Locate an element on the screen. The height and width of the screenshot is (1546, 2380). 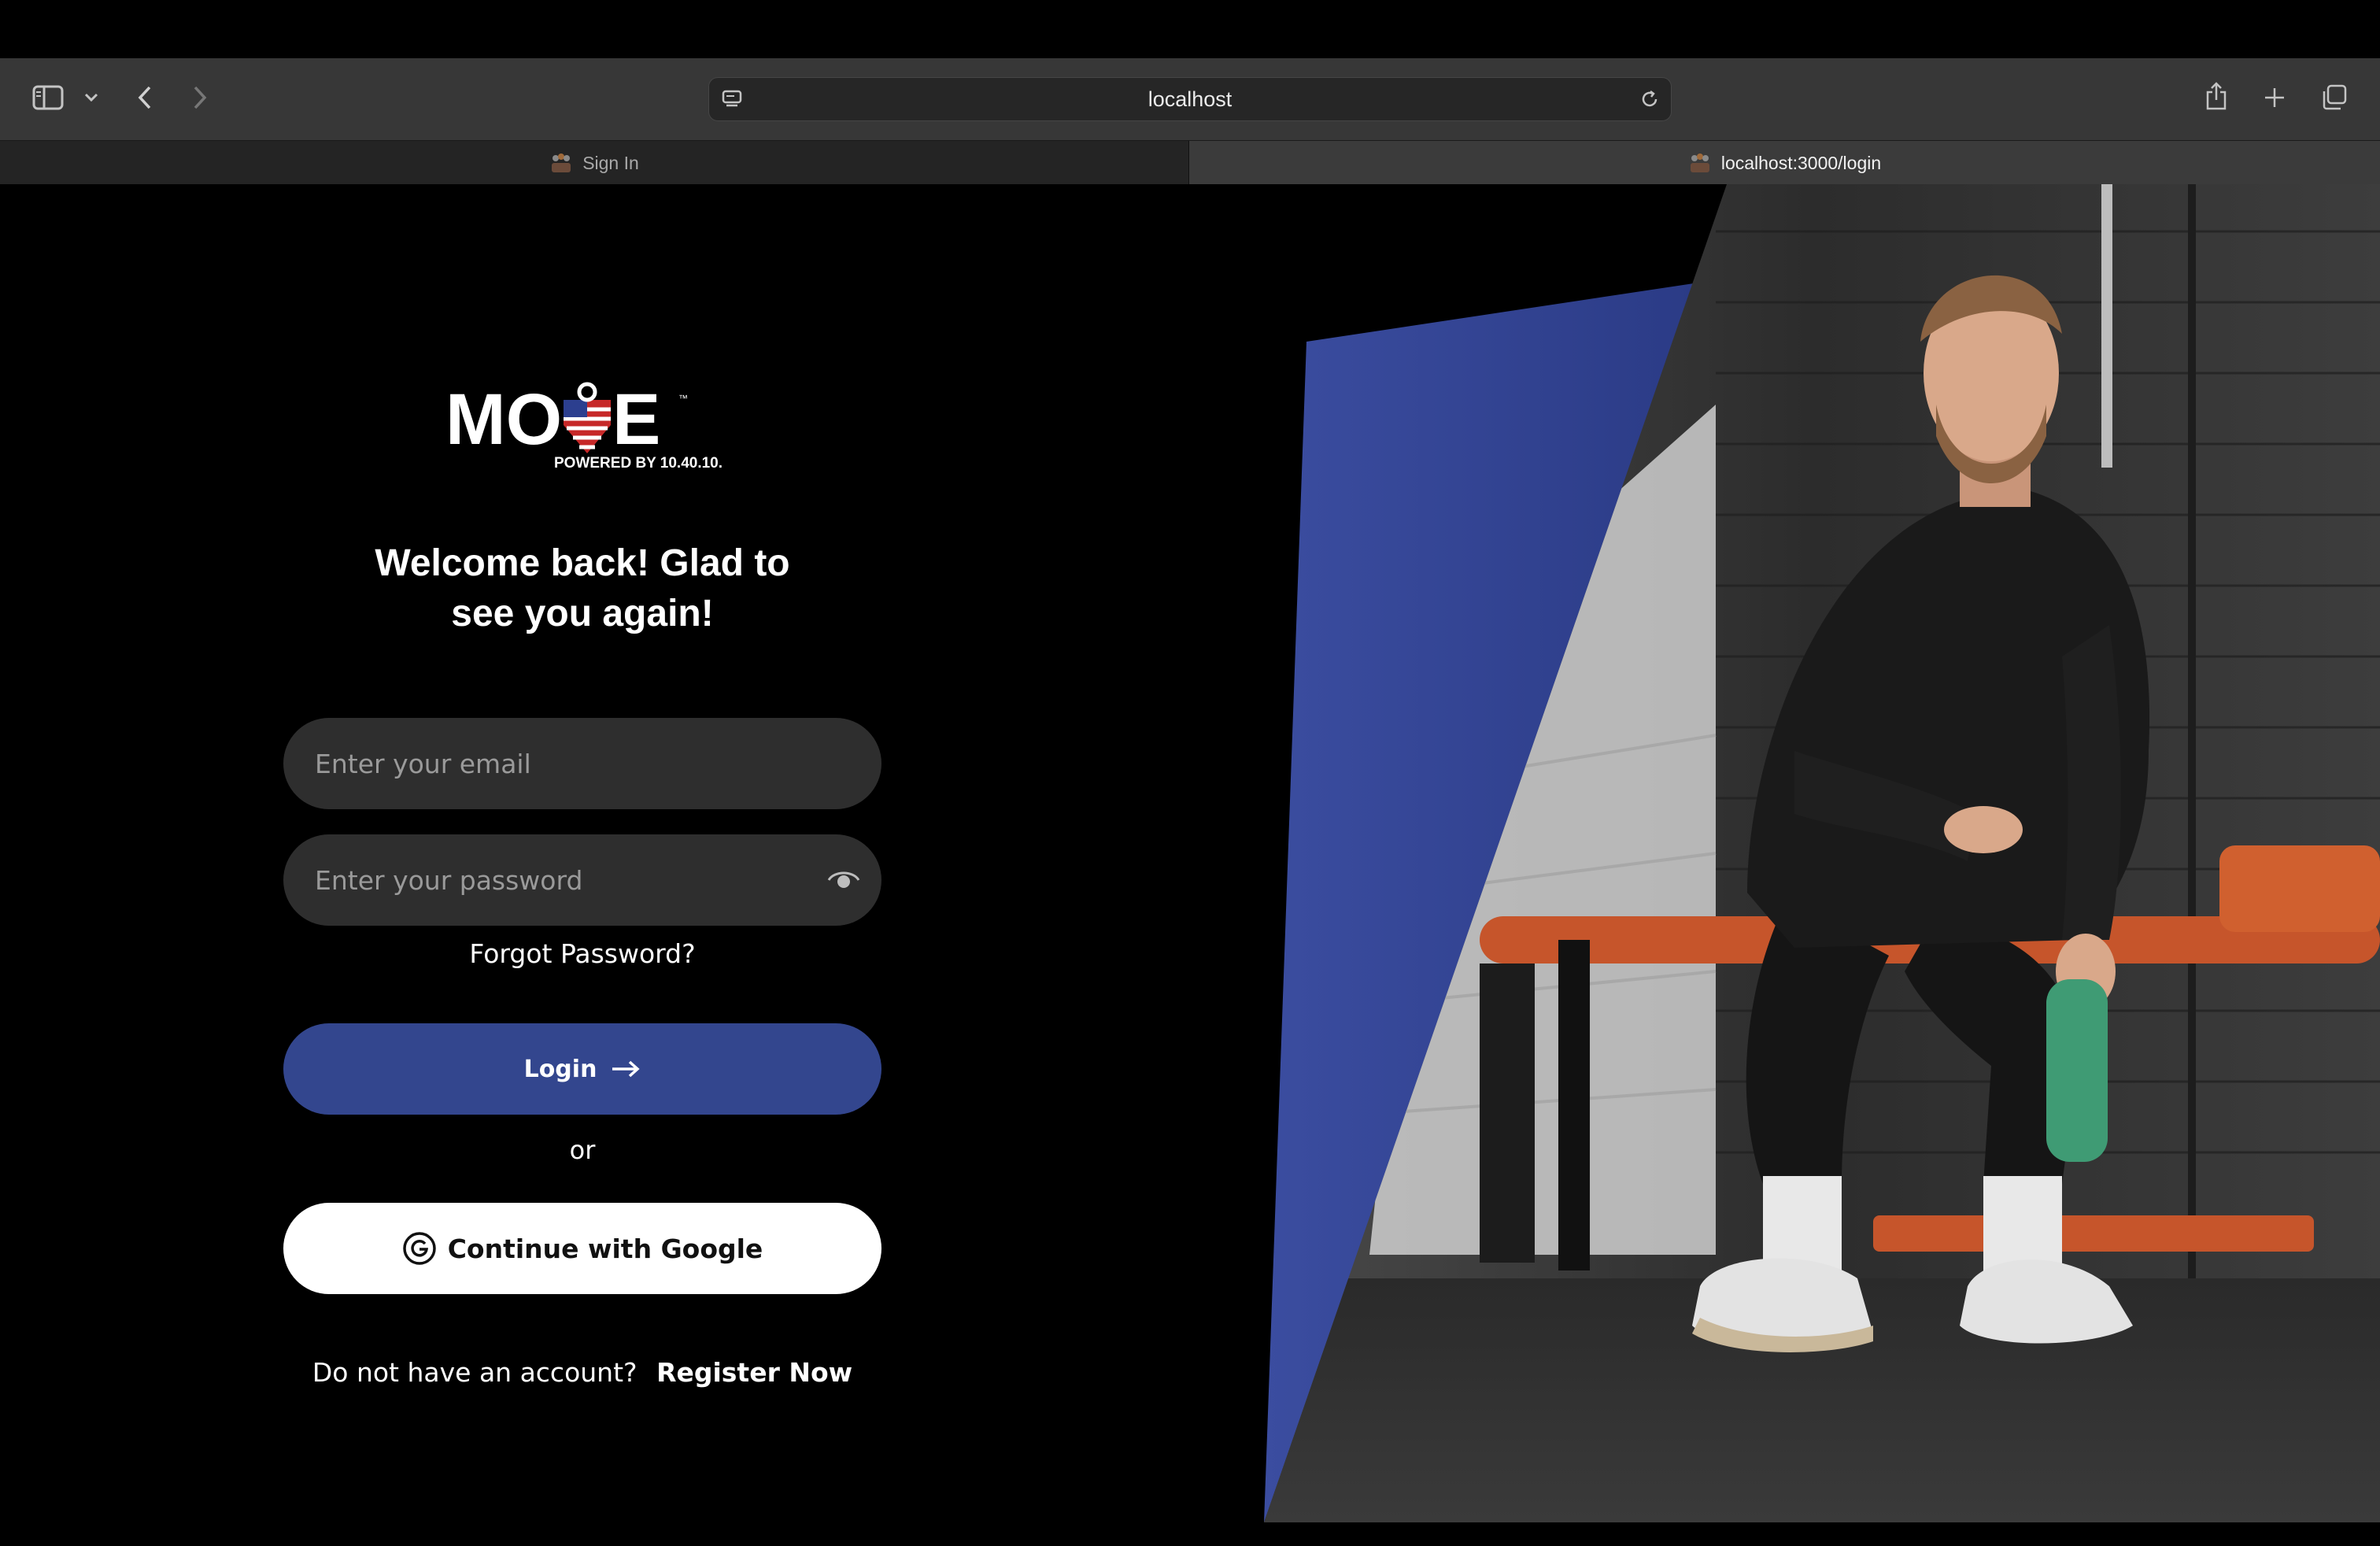
tab-sign-in: Sign In is located at coordinates (594, 163).